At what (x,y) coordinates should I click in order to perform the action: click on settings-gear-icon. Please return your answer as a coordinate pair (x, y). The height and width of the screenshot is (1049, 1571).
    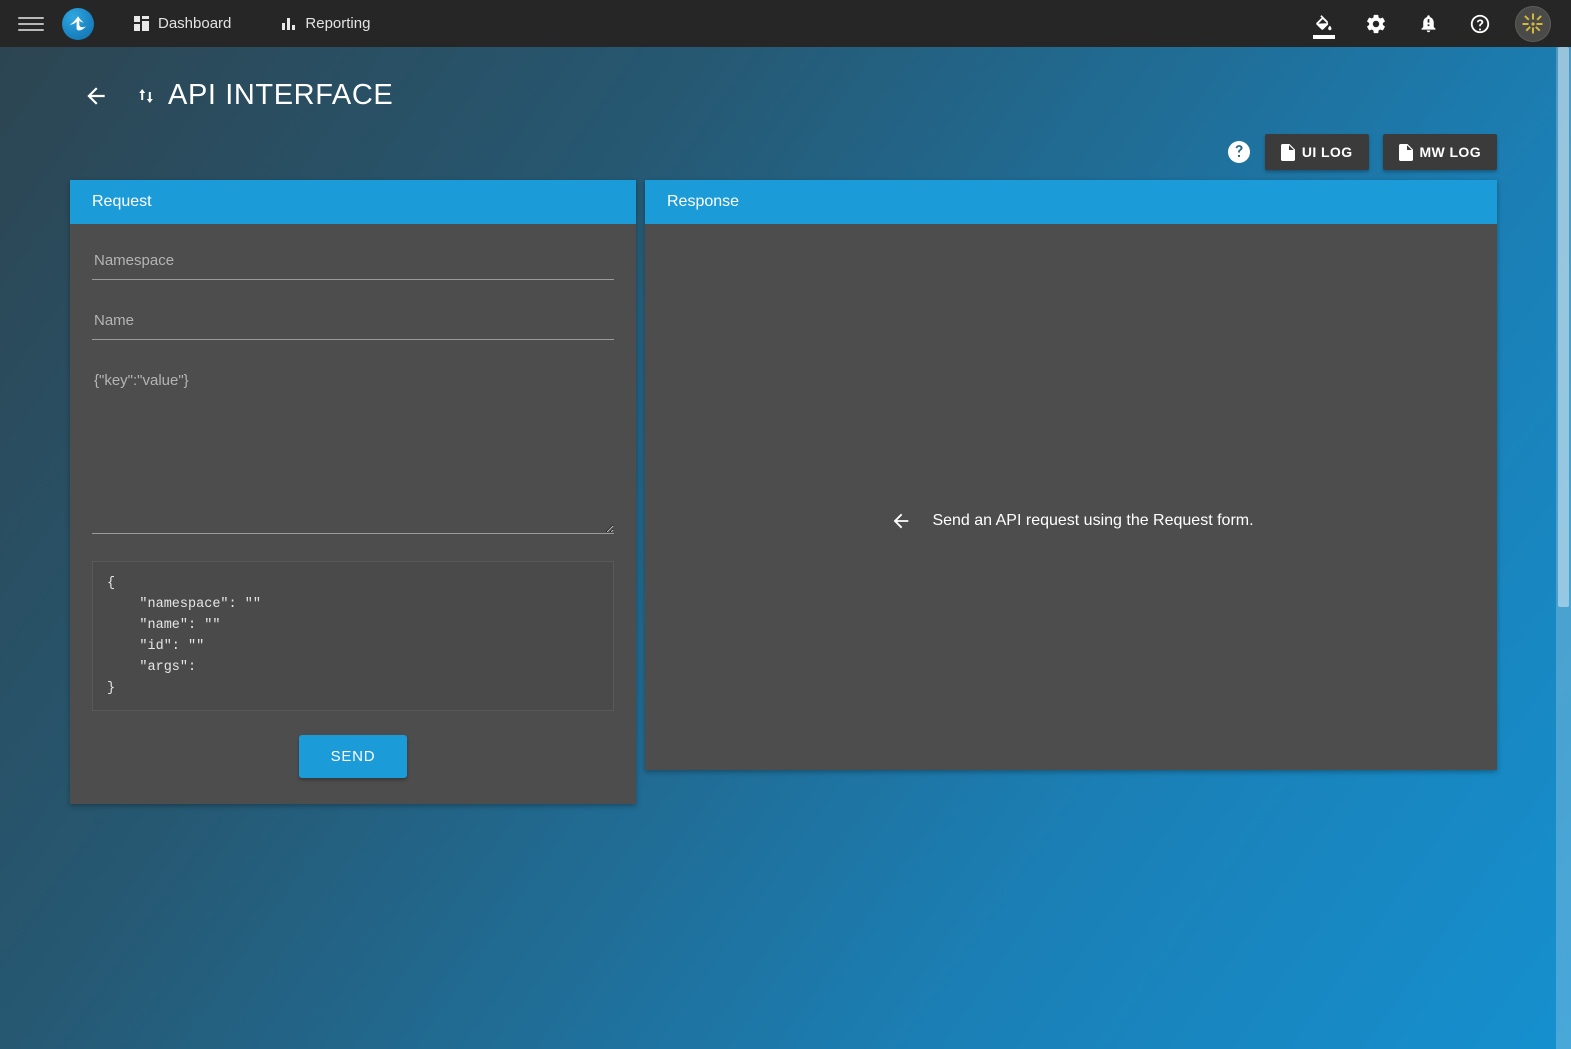
    Looking at the image, I should click on (1376, 24).